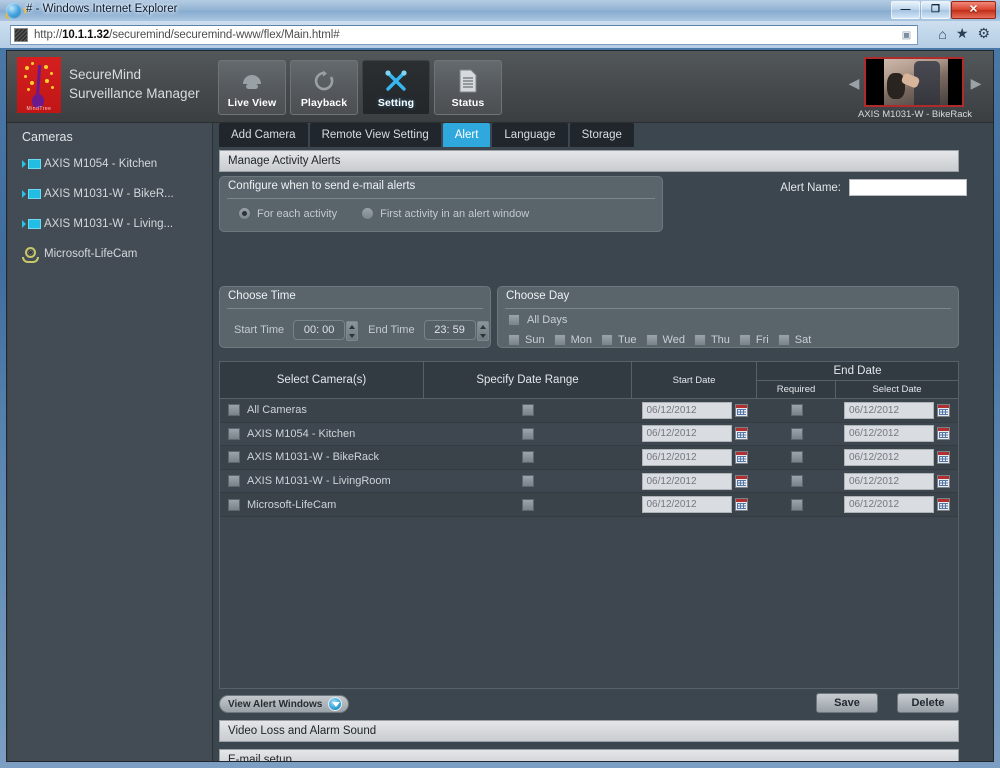 The height and width of the screenshot is (768, 1000). I want to click on day-checkbox-fri: Fri, so click(753, 340).